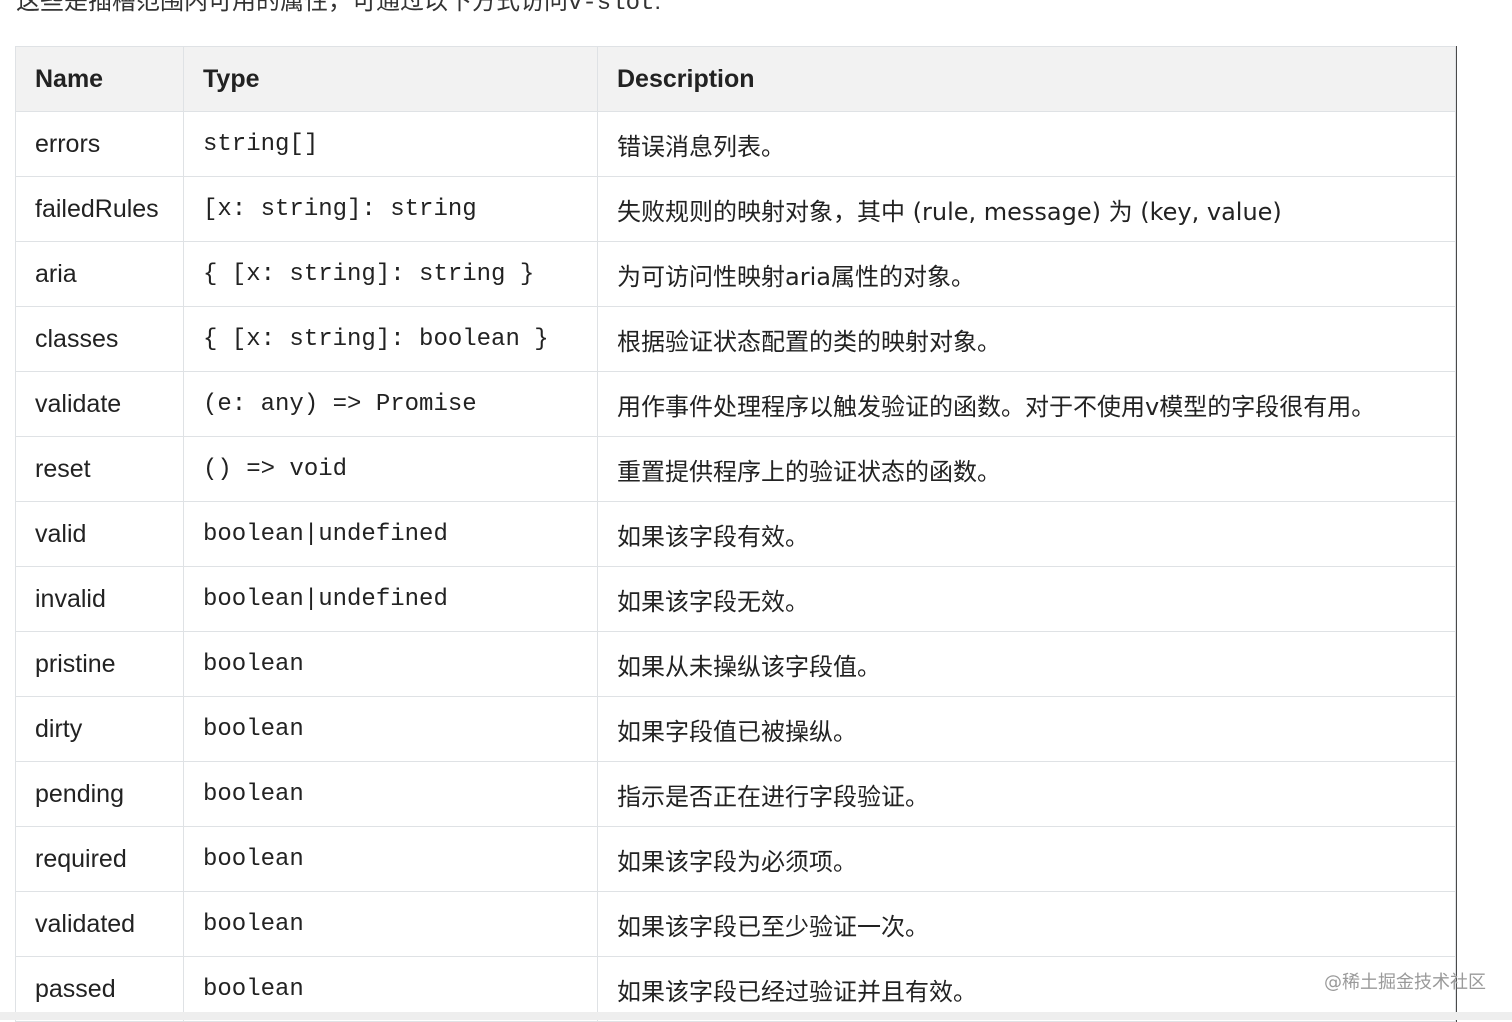 The height and width of the screenshot is (1022, 1512). What do you see at coordinates (1026, 404) in the screenshot?
I see `cell-description: 用作事件处理程序以触发验证的函数。对于不使用v模型的字段很有用。` at bounding box center [1026, 404].